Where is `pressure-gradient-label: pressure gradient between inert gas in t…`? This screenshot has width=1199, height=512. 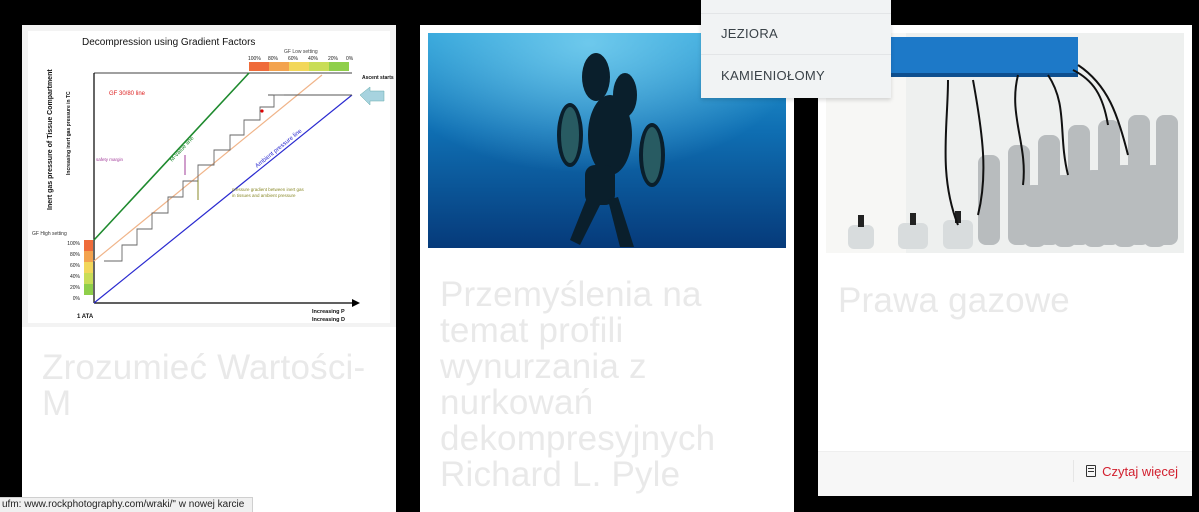 pressure-gradient-label: pressure gradient between inert gas in t… is located at coordinates (268, 192).